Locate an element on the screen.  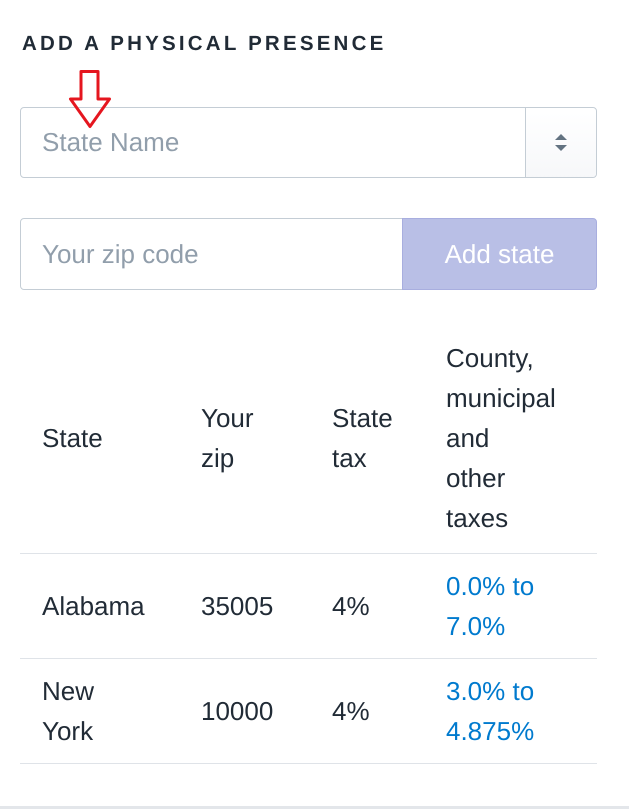
state-select: State Name is located at coordinates (308, 142).